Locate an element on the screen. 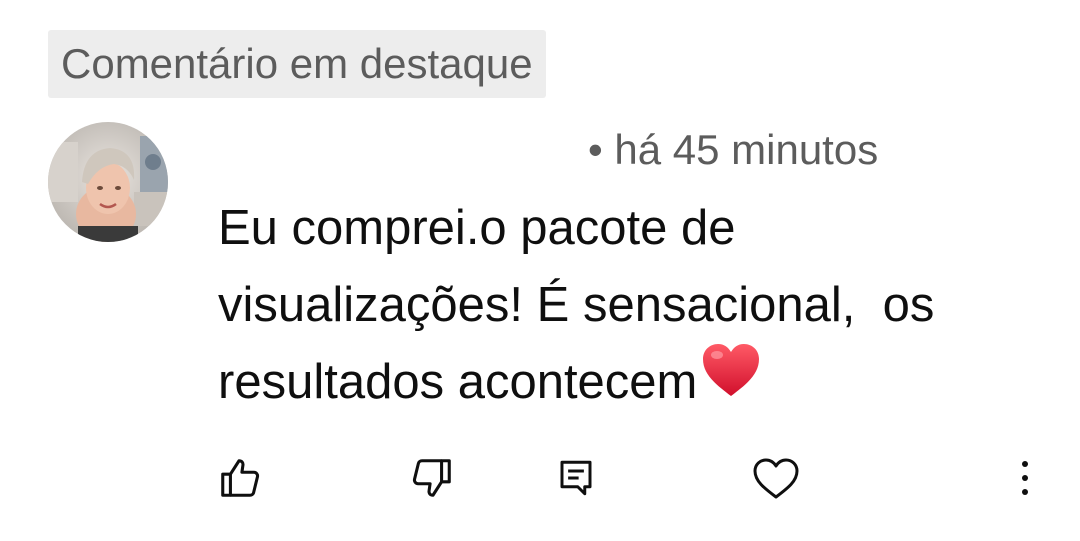 The width and height of the screenshot is (1080, 541). thumbs-up-icon is located at coordinates (240, 478).